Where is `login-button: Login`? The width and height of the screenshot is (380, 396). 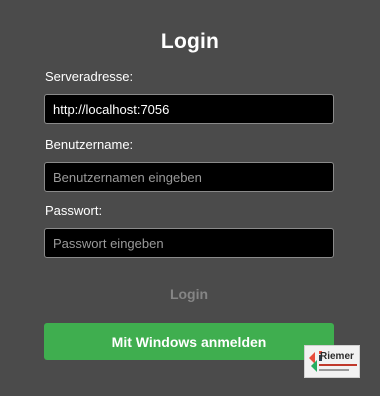 login-button: Login is located at coordinates (189, 294).